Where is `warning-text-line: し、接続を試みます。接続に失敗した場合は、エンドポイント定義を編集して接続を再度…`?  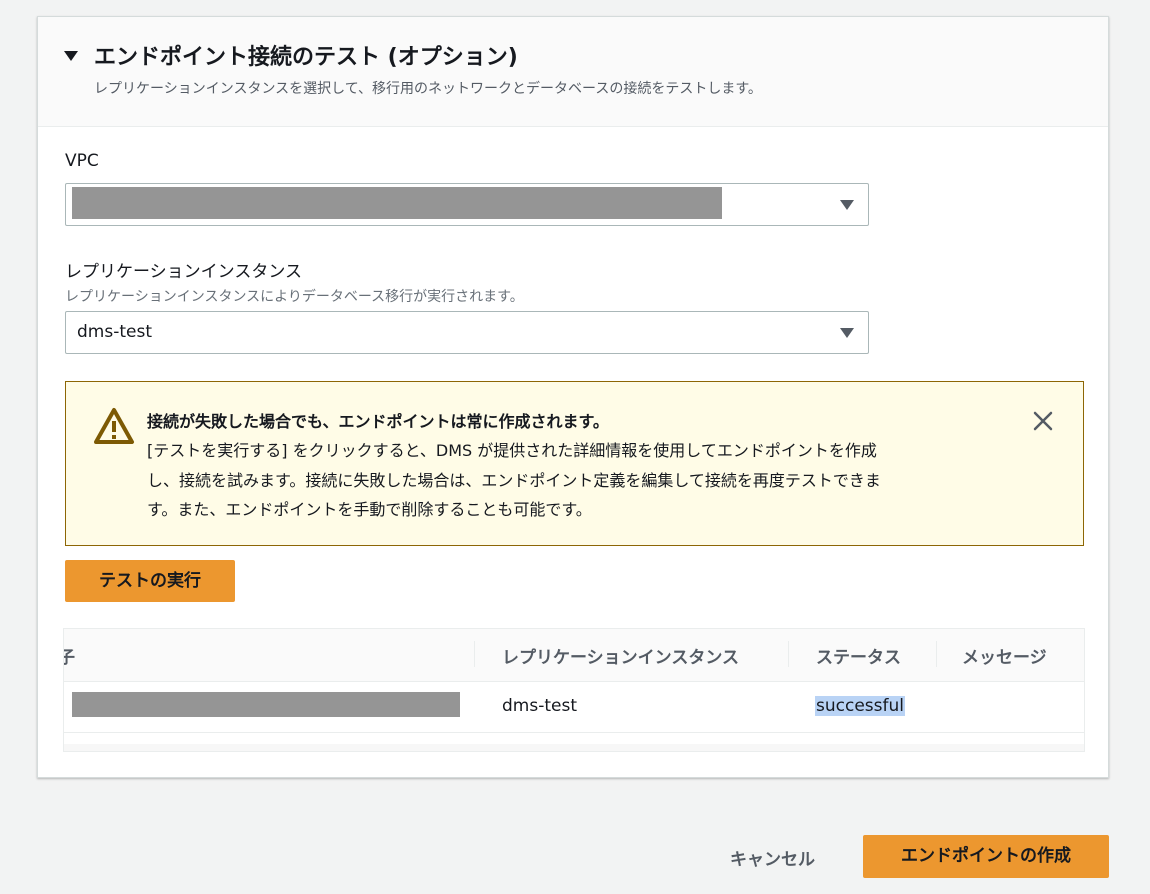
warning-text-line: し、接続を試みます。接続に失敗した場合は、エンドポイント定義を編集して接続を再度… is located at coordinates (514, 480).